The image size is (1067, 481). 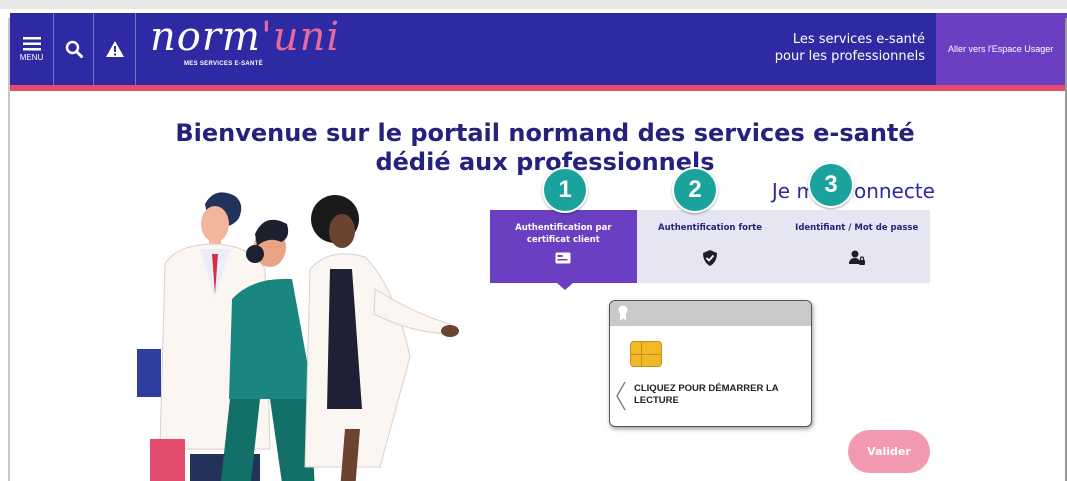 What do you see at coordinates (623, 313) in the screenshot?
I see `award-ribbon-icon` at bounding box center [623, 313].